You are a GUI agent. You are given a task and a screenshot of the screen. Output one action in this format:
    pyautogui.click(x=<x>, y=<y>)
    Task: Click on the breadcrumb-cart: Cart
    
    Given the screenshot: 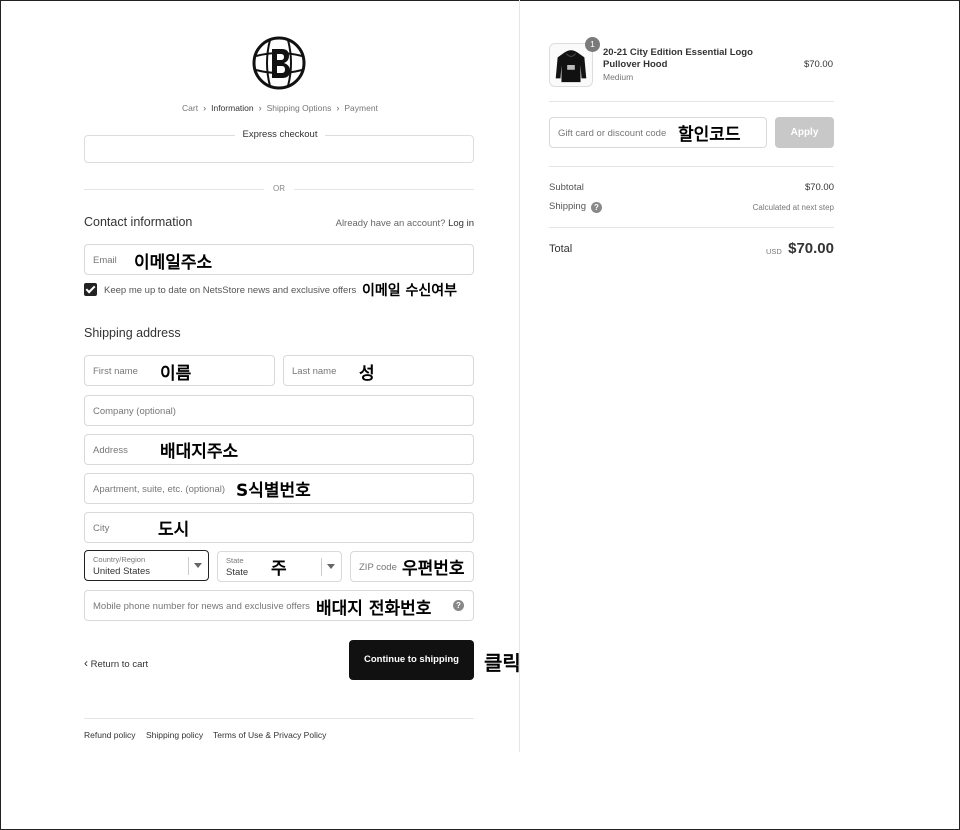 What is the action you would take?
    pyautogui.click(x=190, y=108)
    